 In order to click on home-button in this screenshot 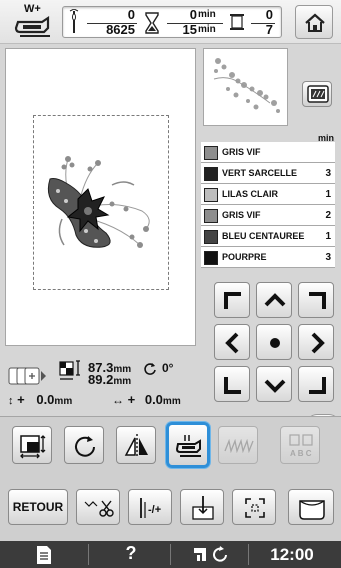, I will do `click(314, 22)`.